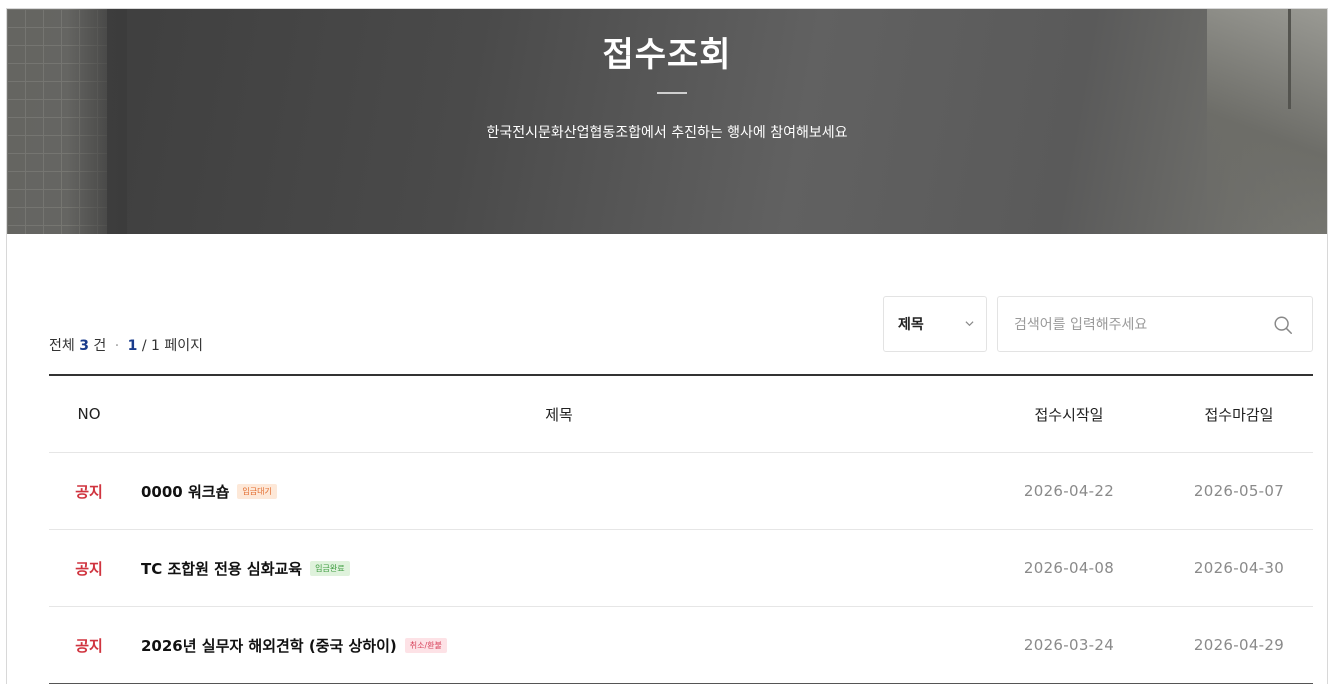  What do you see at coordinates (541, 568) in the screenshot?
I see `row-title: TC 조합원 전용 심화교육 입금완료` at bounding box center [541, 568].